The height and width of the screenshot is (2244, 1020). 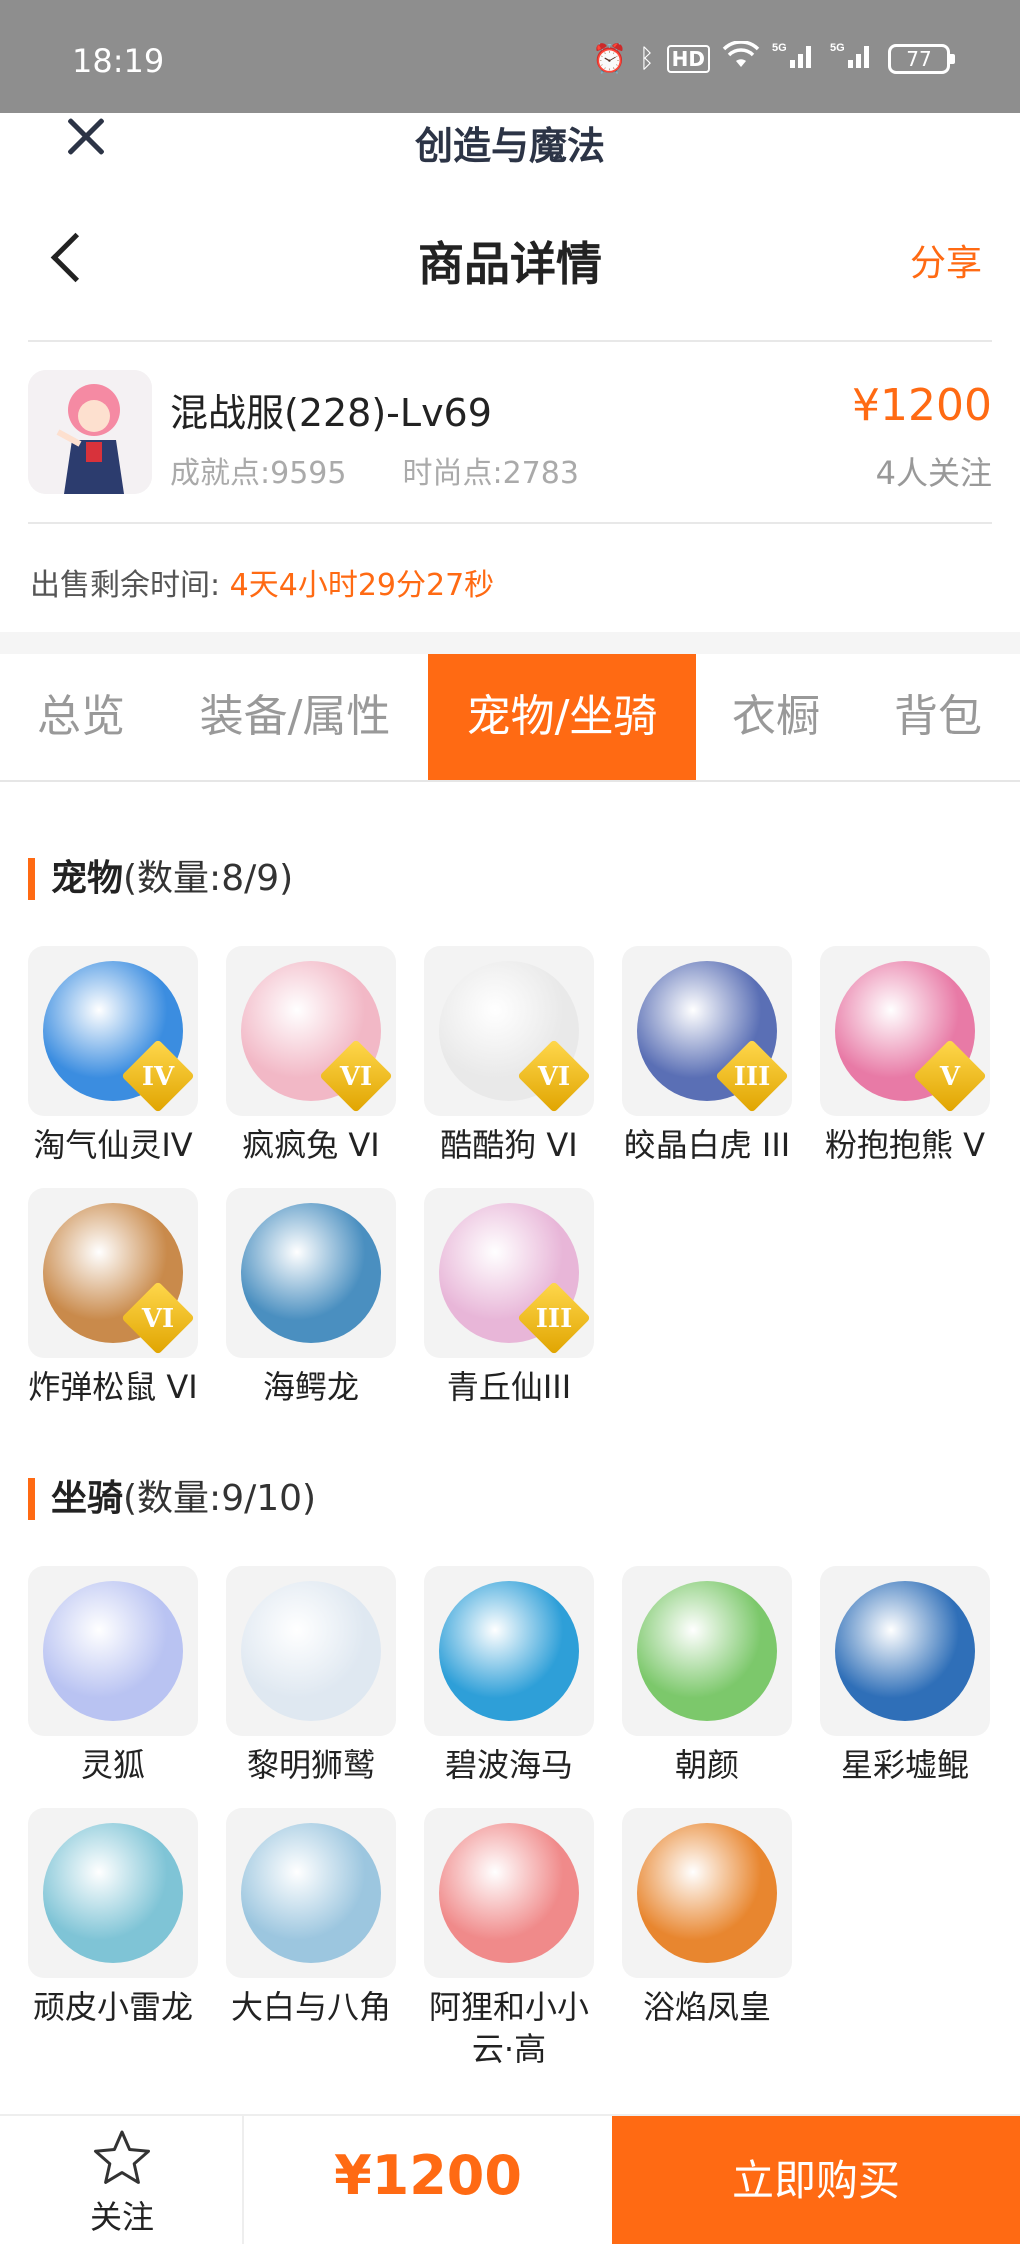 I want to click on pet-item: III 青丘仙III, so click(x=509, y=1298).